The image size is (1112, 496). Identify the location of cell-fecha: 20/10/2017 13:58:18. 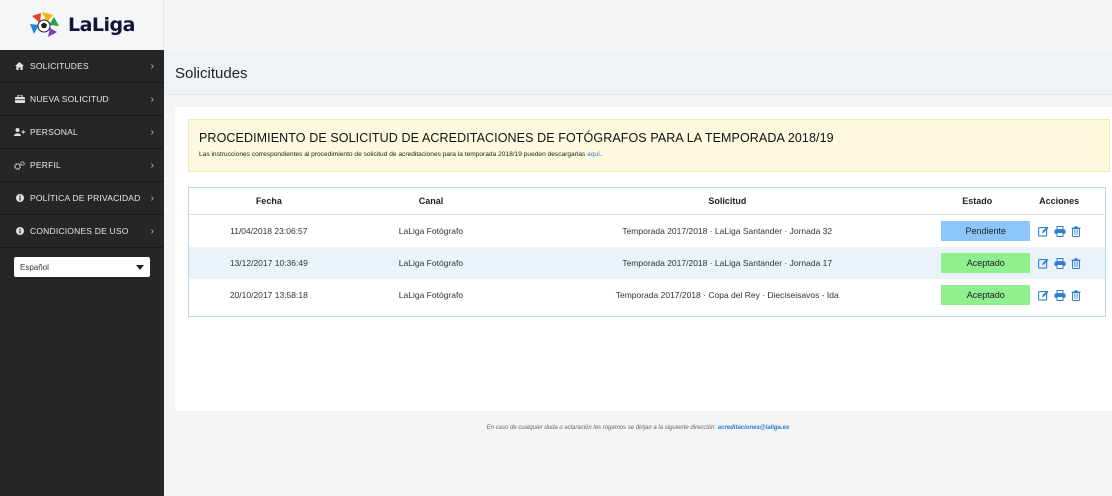
(268, 295).